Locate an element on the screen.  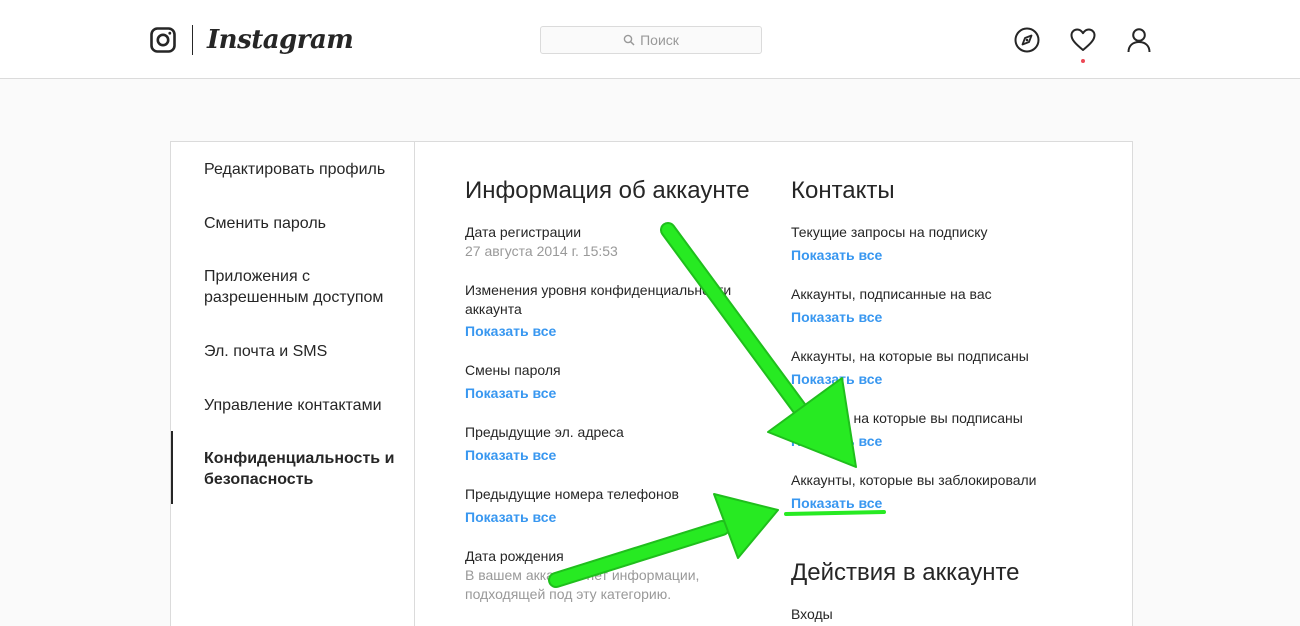
account-info-title: Информация об аккаунте is located at coordinates (607, 190).